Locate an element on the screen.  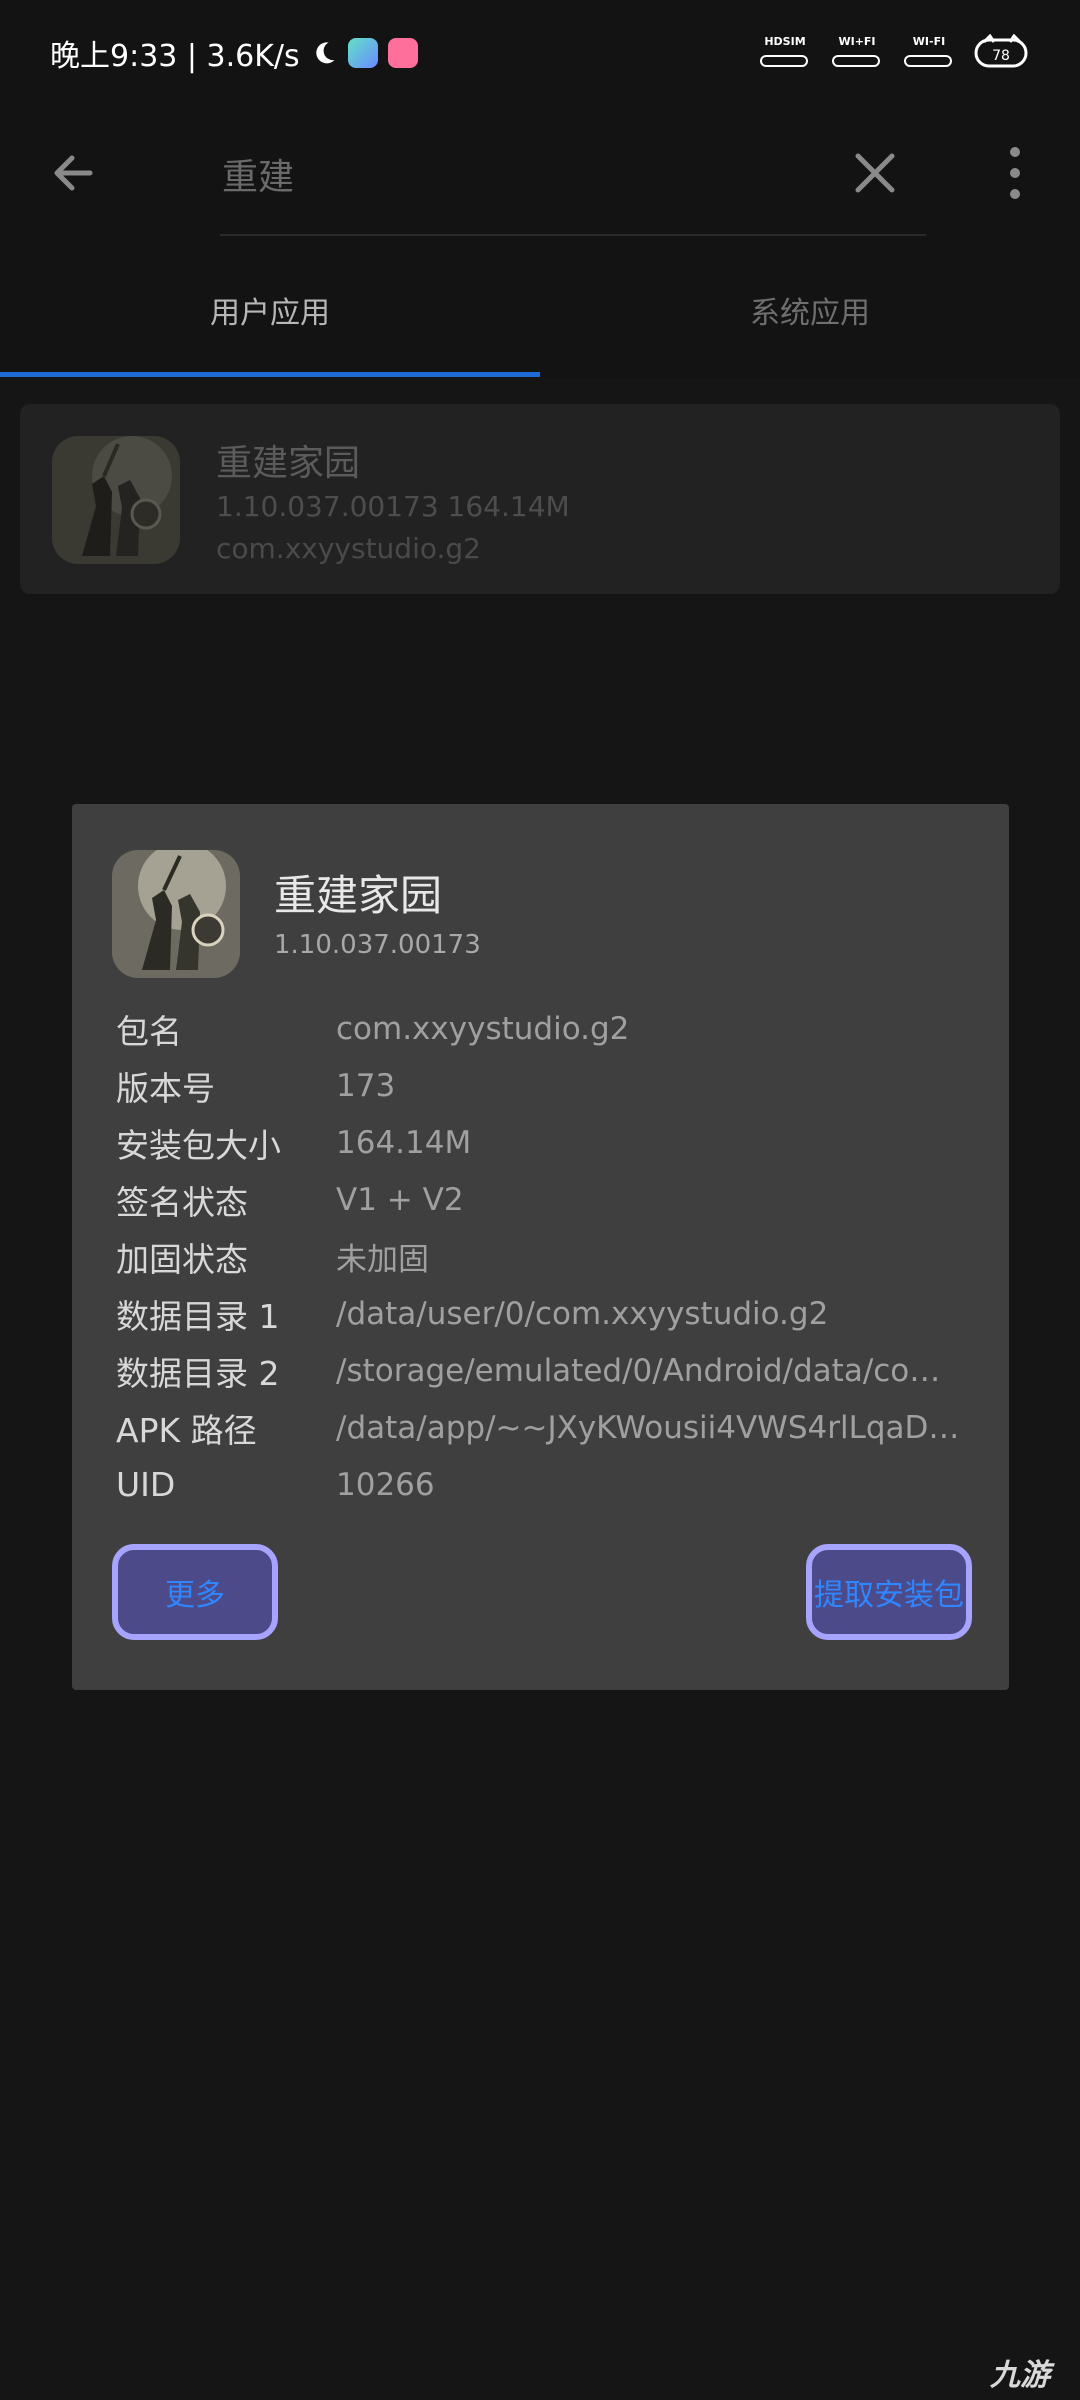
close-icon is located at coordinates (875, 173).